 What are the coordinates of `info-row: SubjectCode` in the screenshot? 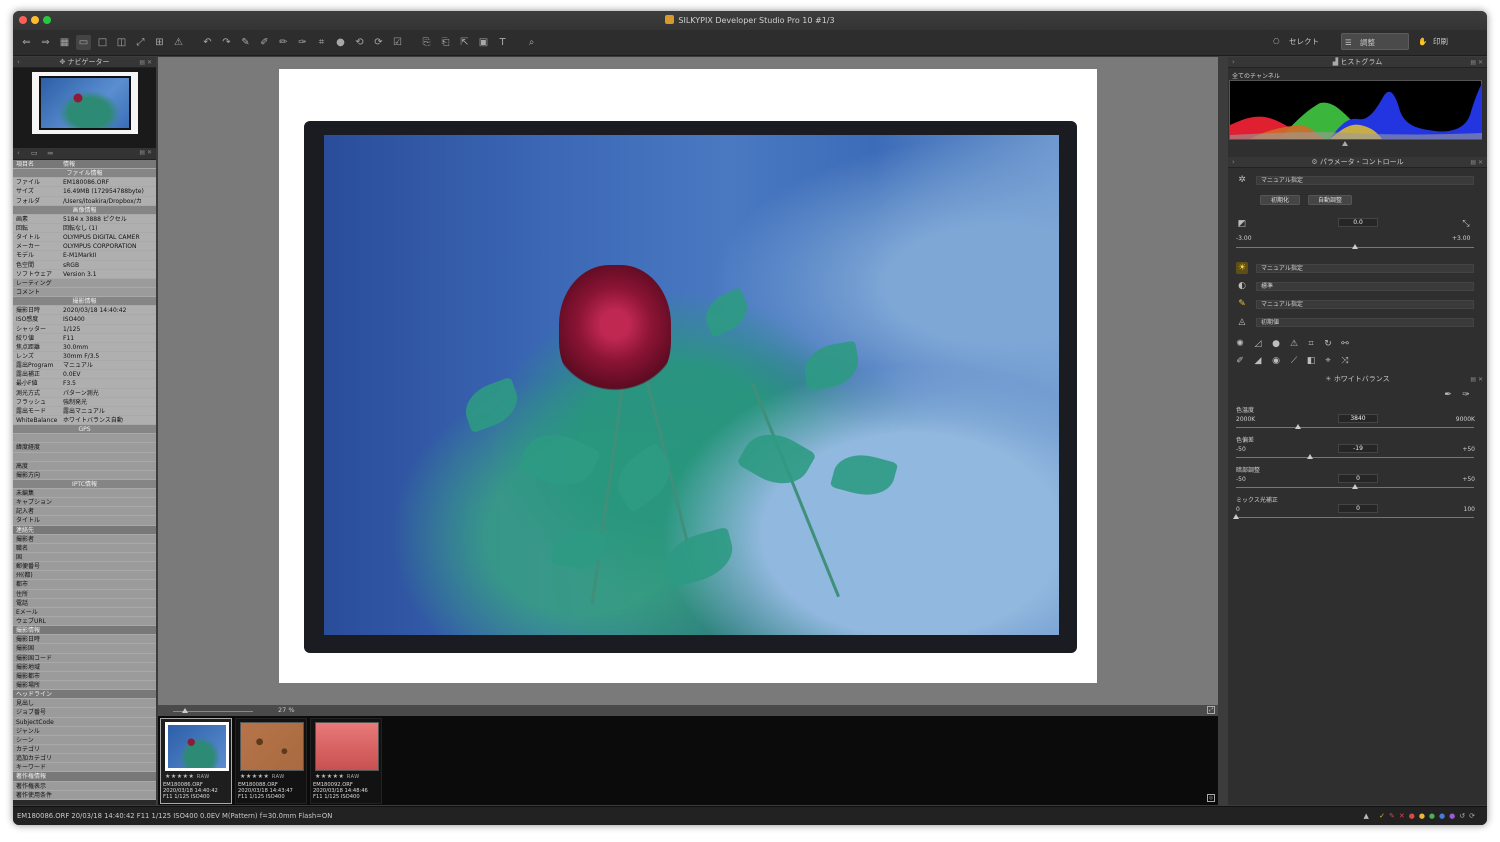 It's located at (84, 722).